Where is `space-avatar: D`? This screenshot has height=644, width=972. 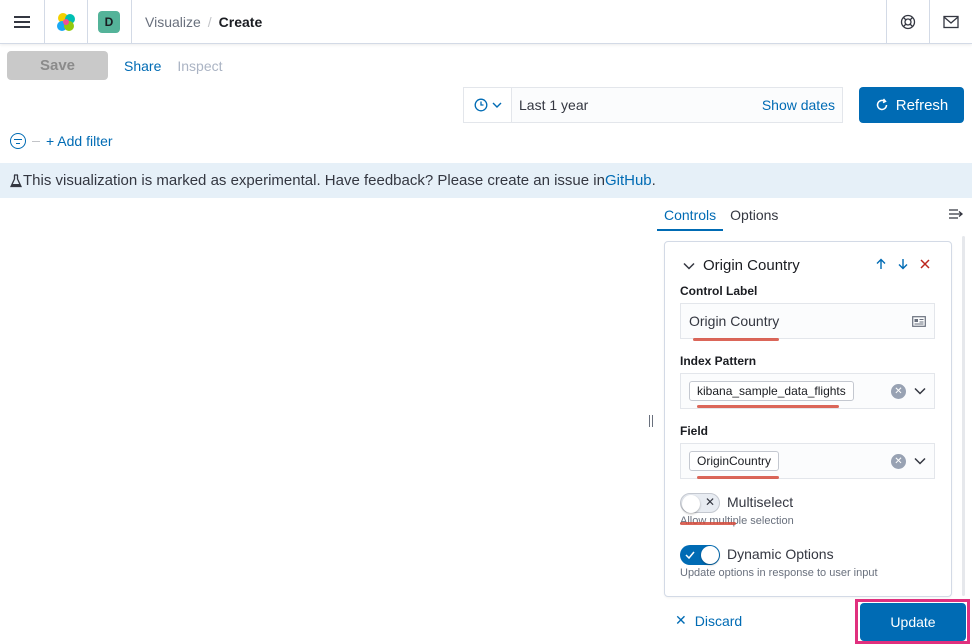 space-avatar: D is located at coordinates (109, 22).